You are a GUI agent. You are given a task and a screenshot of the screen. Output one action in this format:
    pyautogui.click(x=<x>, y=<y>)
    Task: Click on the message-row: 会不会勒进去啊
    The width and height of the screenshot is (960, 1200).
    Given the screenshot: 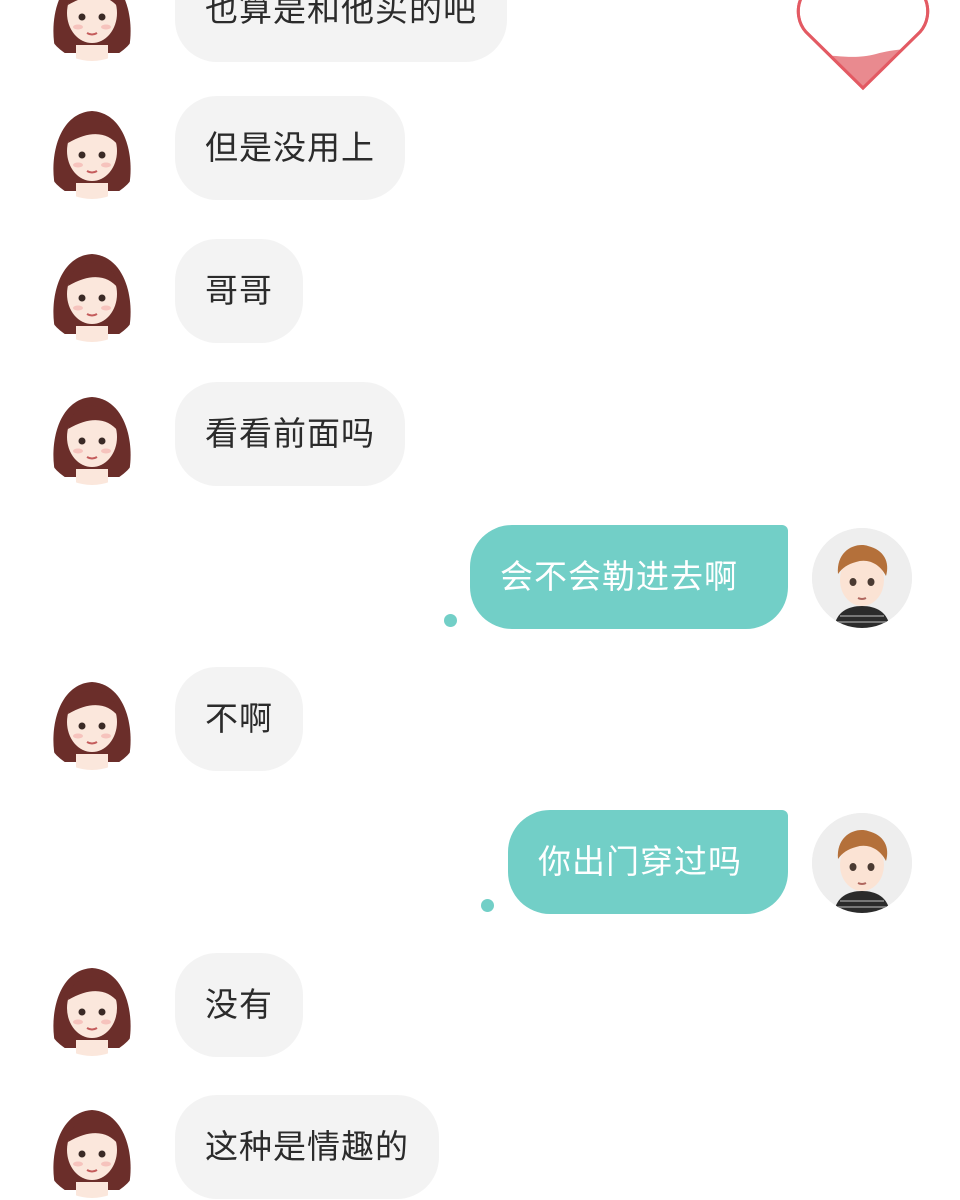 What is the action you would take?
    pyautogui.click(x=480, y=580)
    